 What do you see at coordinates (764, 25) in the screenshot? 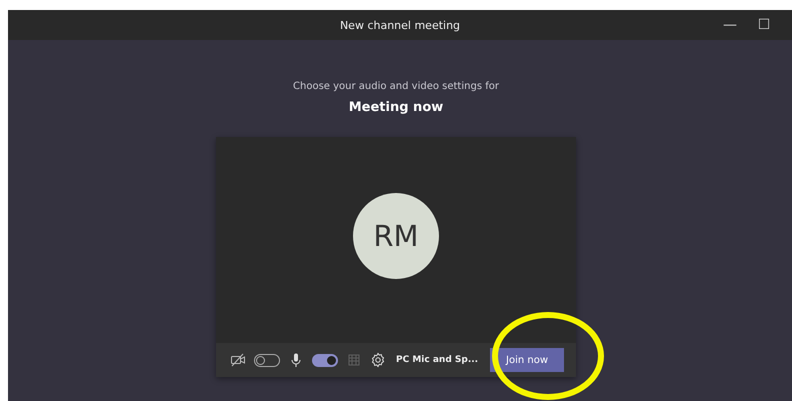
I see `maximize-button: ☐` at bounding box center [764, 25].